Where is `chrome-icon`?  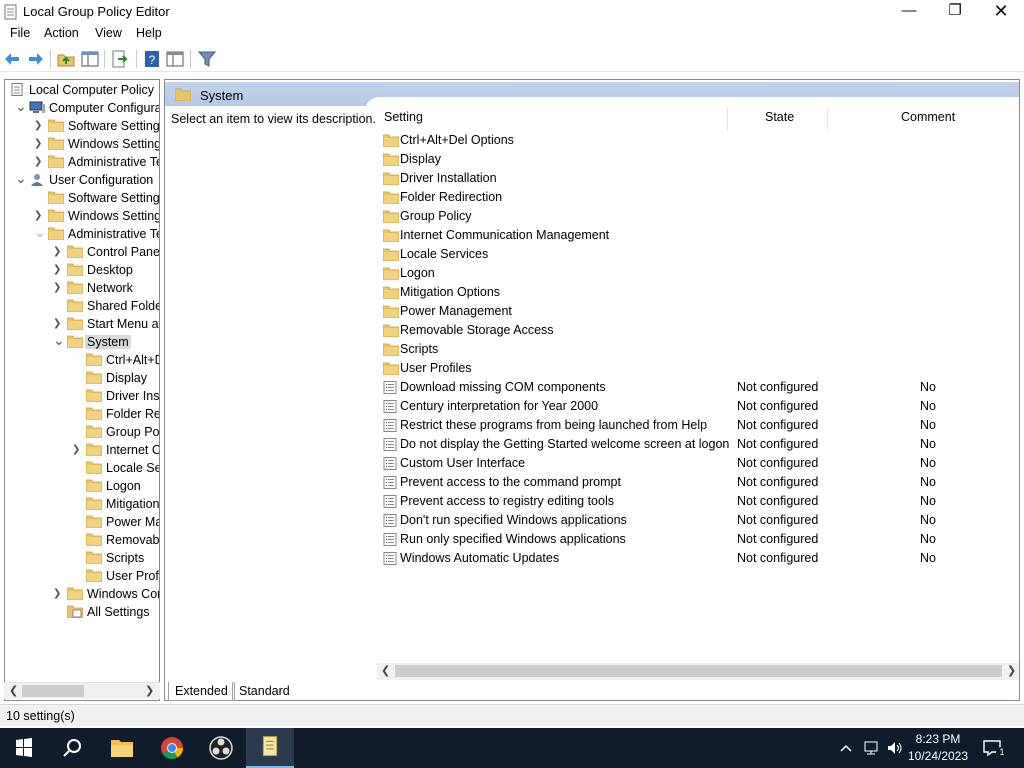
chrome-icon is located at coordinates (172, 748).